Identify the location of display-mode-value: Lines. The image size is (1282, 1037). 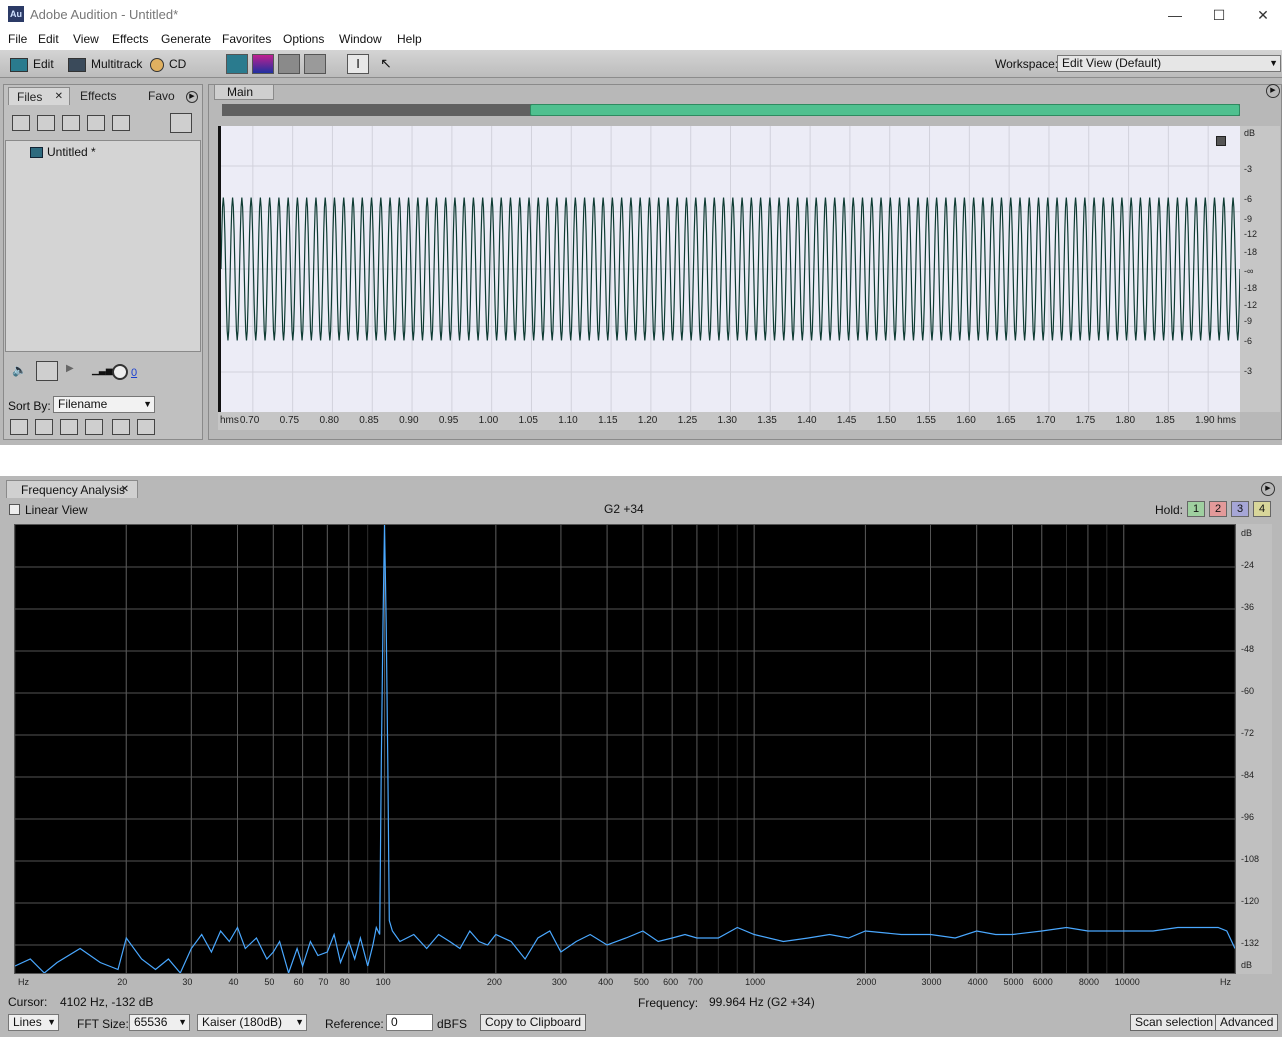
(27, 1022).